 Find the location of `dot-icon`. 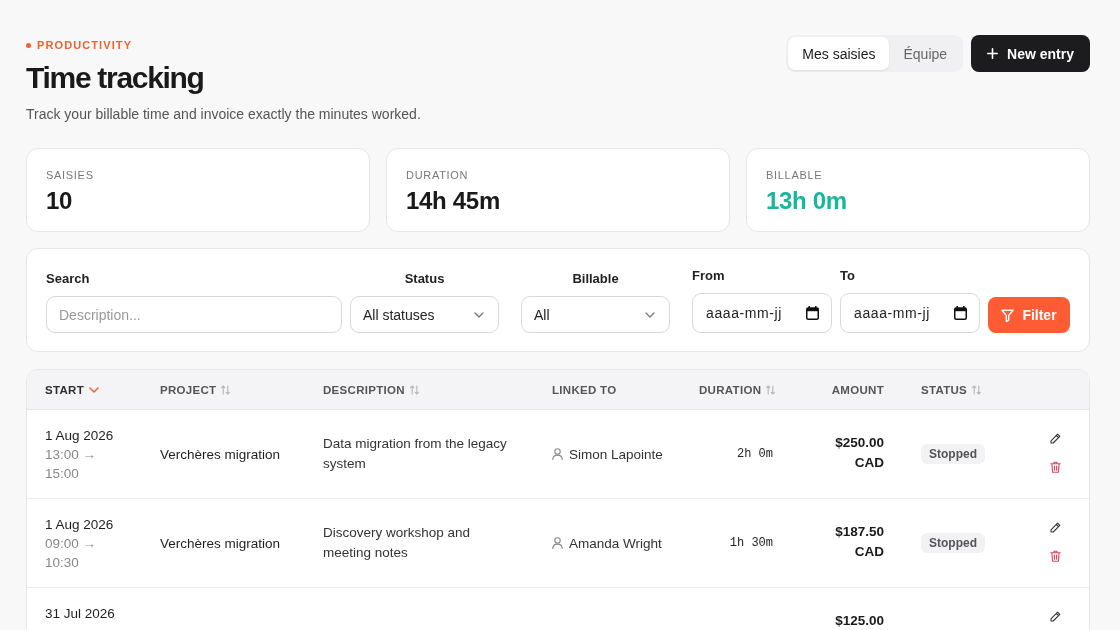

dot-icon is located at coordinates (28, 45).